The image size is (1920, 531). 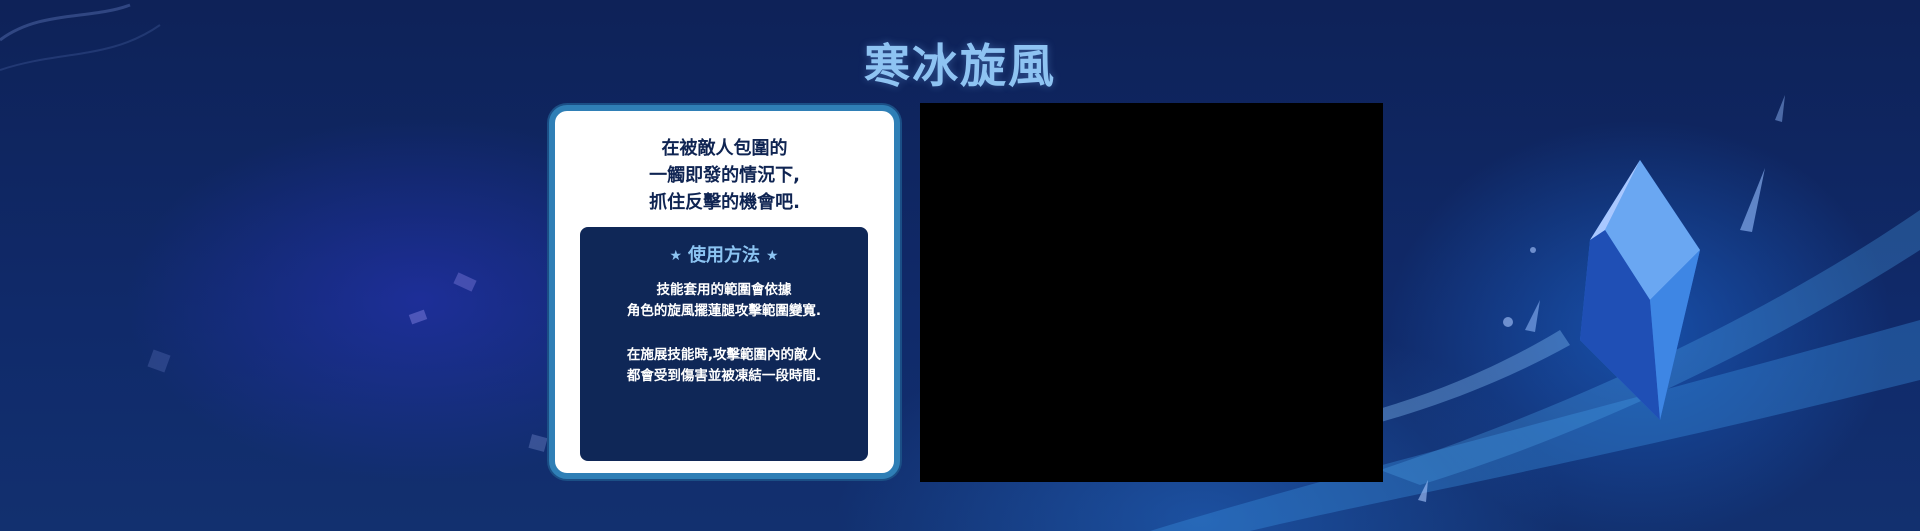 What do you see at coordinates (724, 202) in the screenshot?
I see `tagline-line: 抓住反擊的機會吧.` at bounding box center [724, 202].